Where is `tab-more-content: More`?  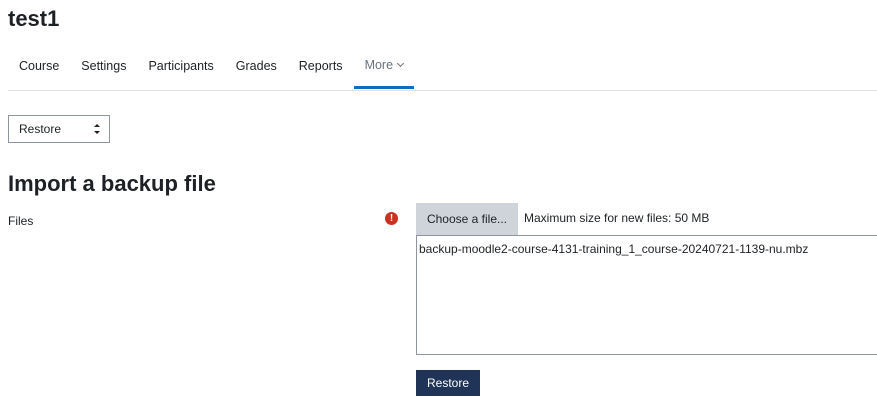
tab-more-content: More is located at coordinates (384, 64).